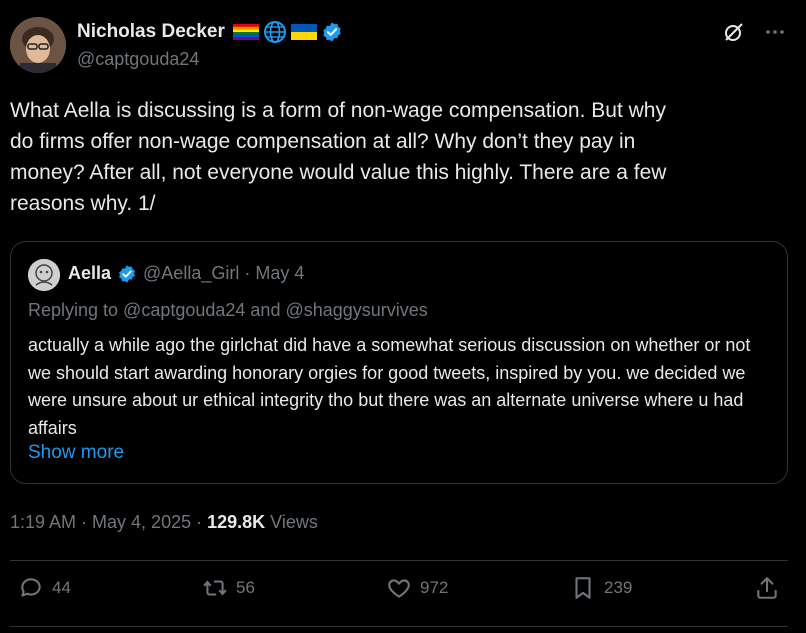 The width and height of the screenshot is (806, 633). Describe the element at coordinates (236, 522) in the screenshot. I see `views-count: 129.8K` at that location.